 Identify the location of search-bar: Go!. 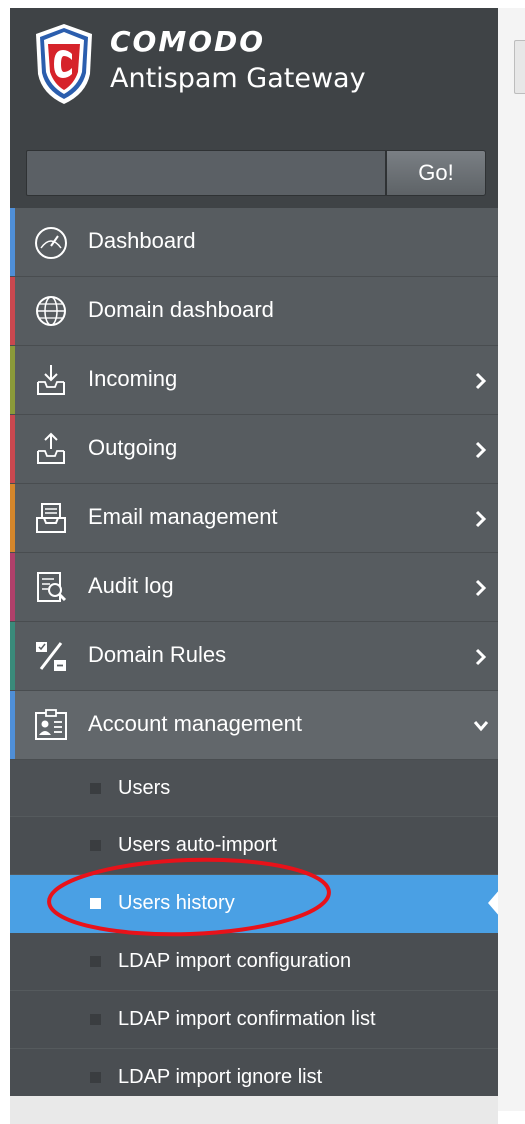
(254, 165).